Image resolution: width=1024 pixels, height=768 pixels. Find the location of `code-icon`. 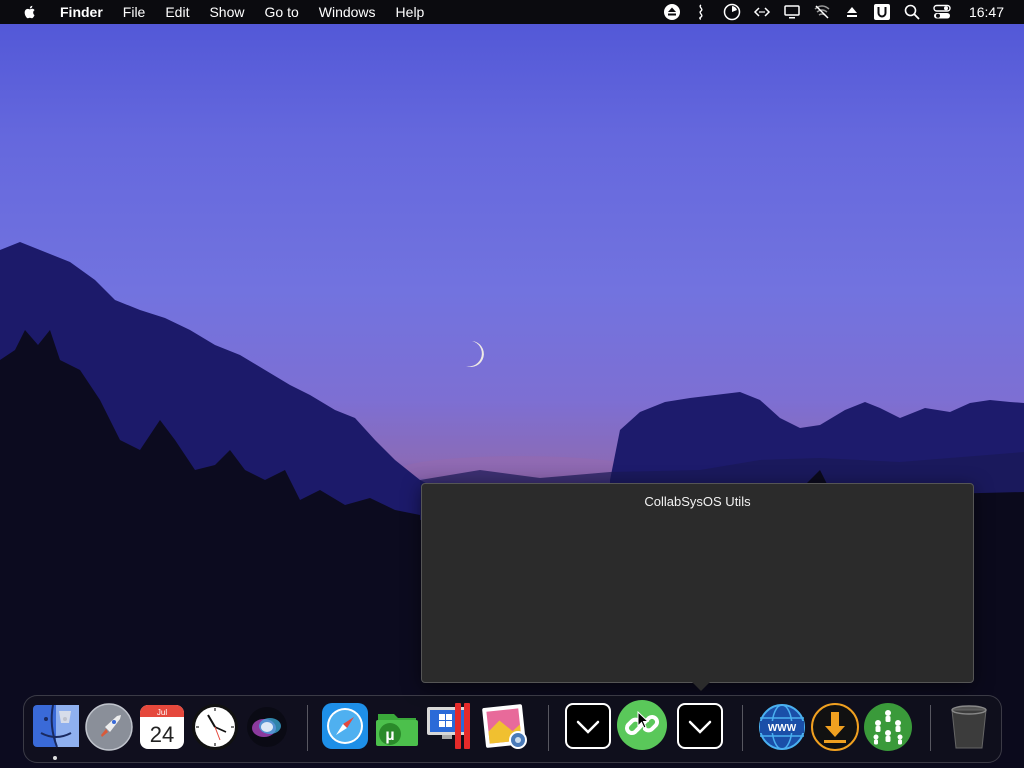

code-icon is located at coordinates (762, 12).